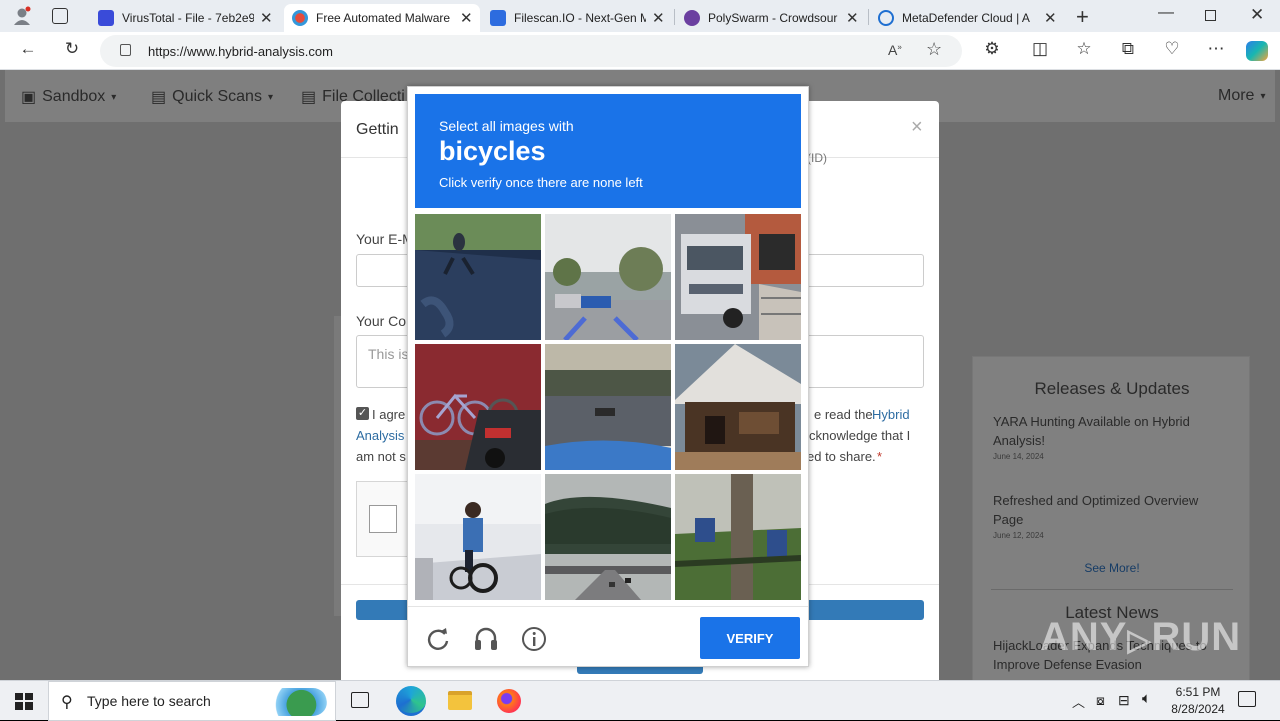 This screenshot has width=1280, height=721. Describe the element at coordinates (1084, 49) in the screenshot. I see `favorites-icon: ☆` at that location.